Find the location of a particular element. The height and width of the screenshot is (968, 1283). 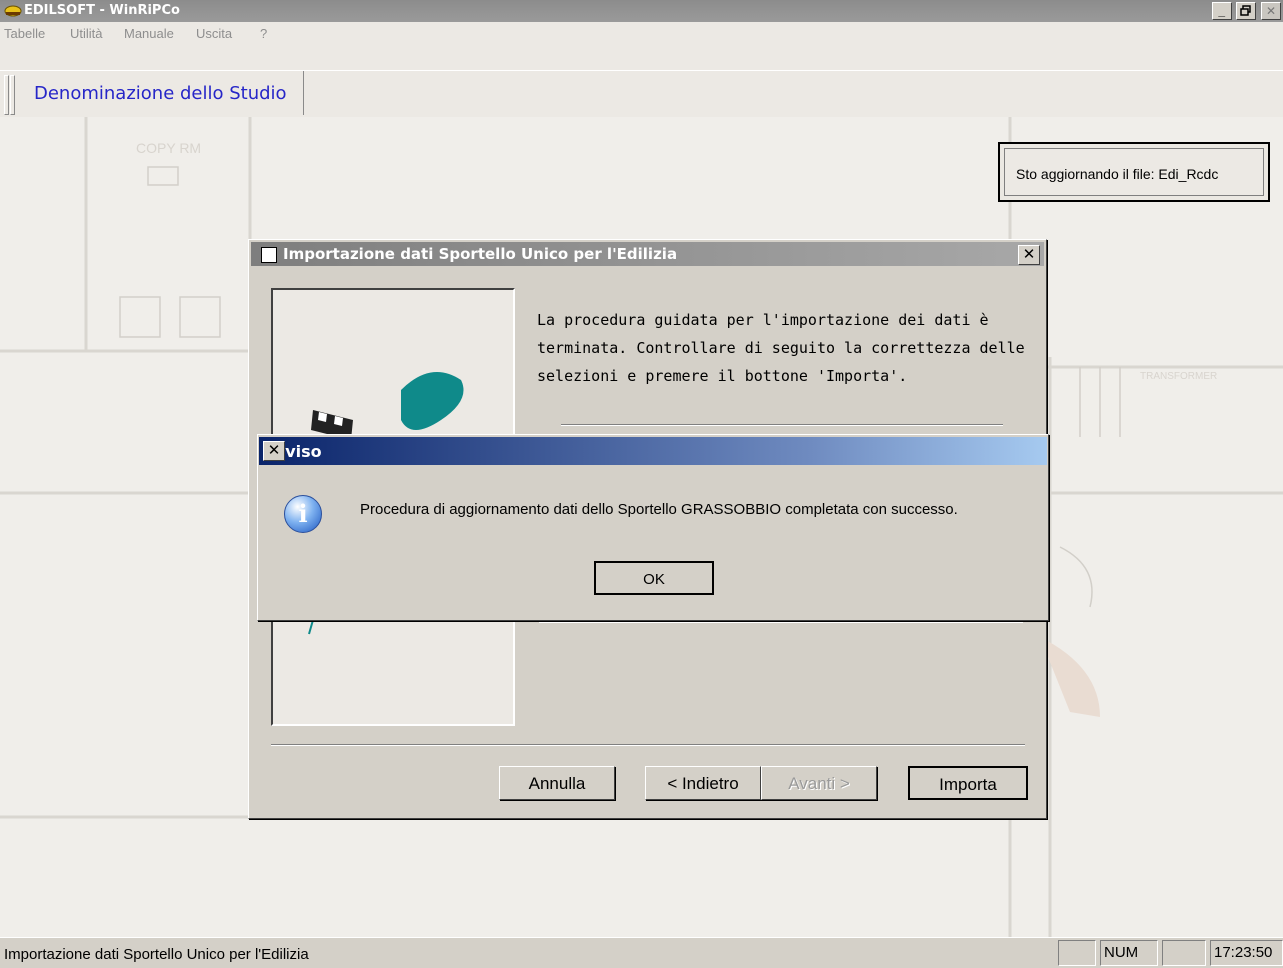

import-button: Importa is located at coordinates (968, 783).